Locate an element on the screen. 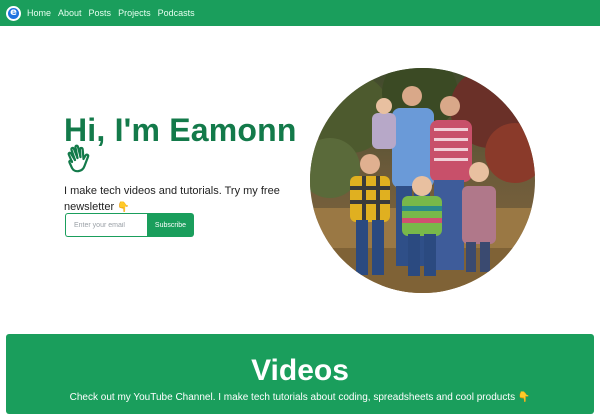  navbar: e Home About Posts Projects Podcasts is located at coordinates (300, 13).